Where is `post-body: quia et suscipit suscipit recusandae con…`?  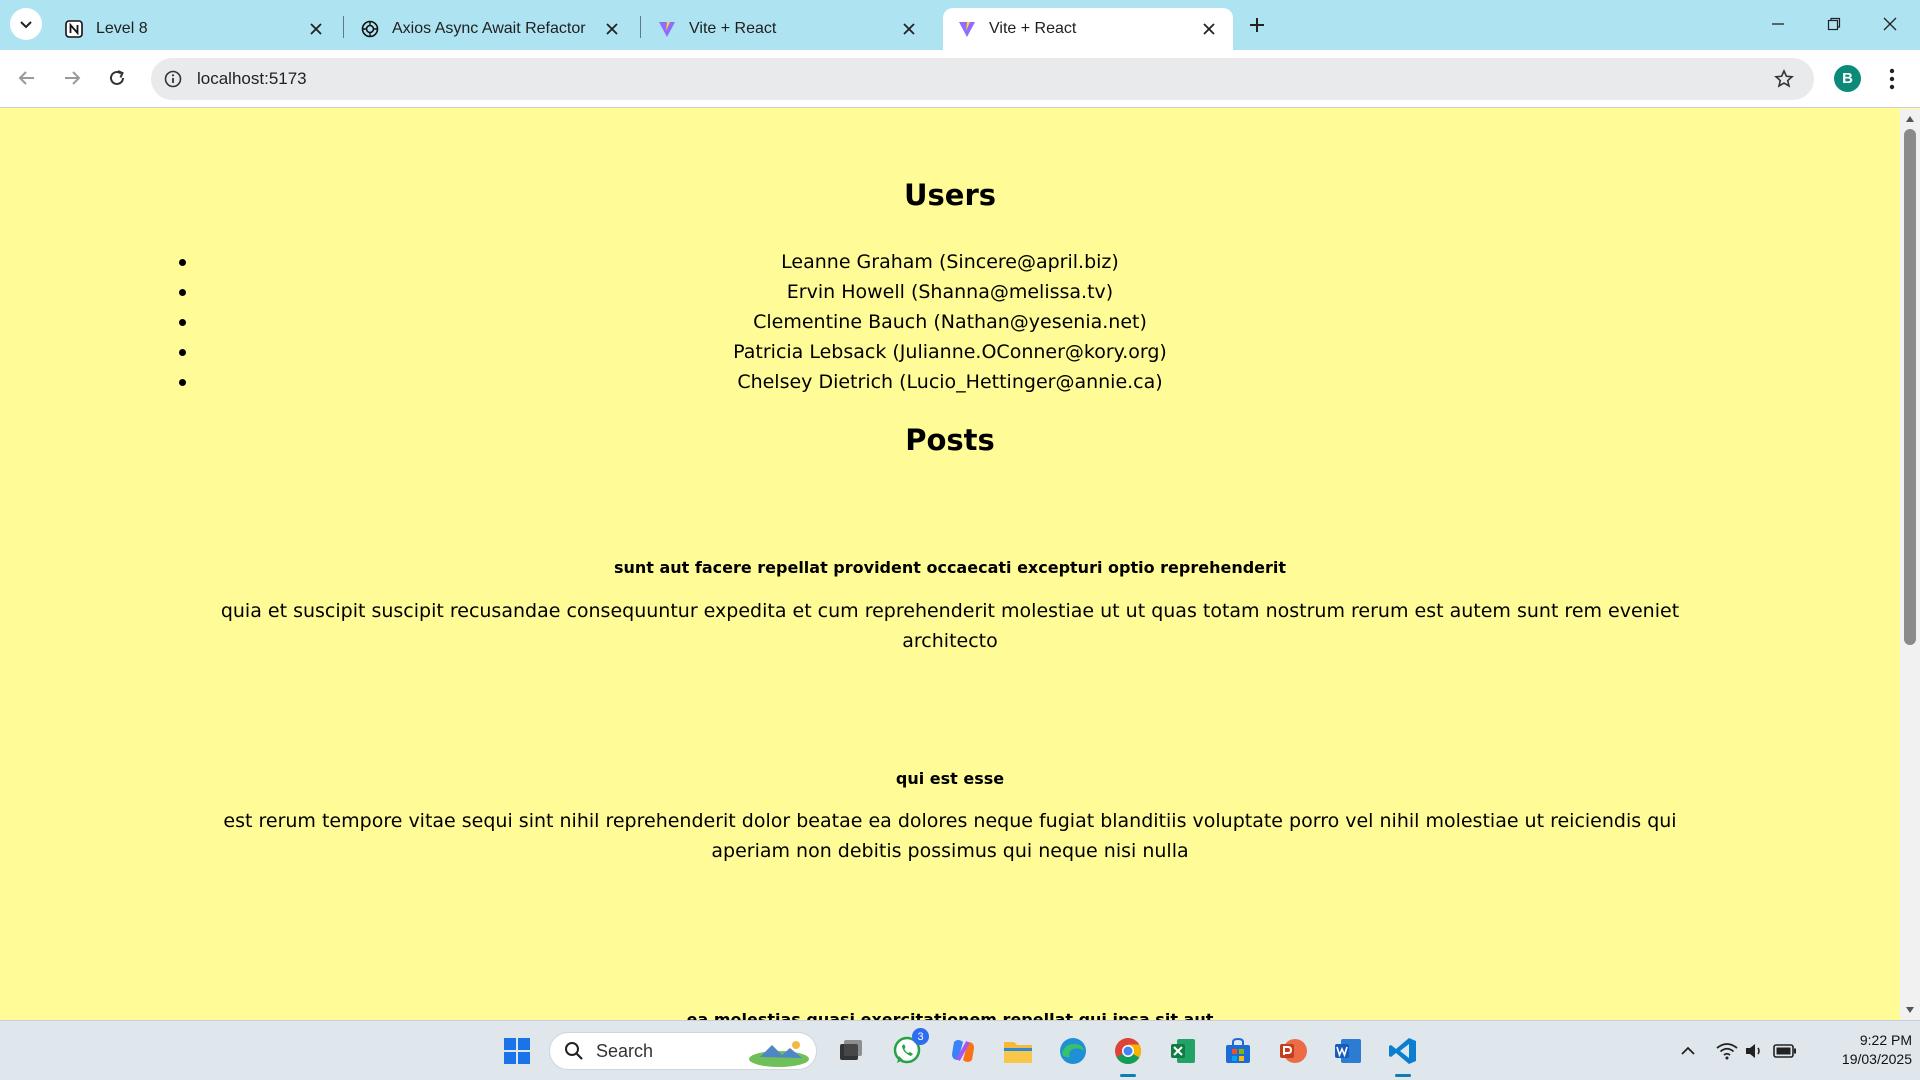
post-body: quia et suscipit suscipit recusandae con… is located at coordinates (950, 626).